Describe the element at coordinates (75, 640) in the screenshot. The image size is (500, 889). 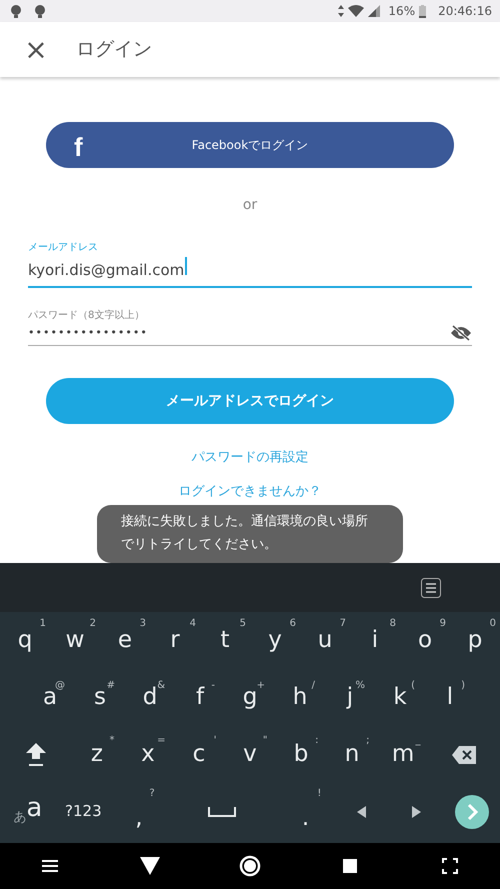
I see `keyboard-key: w 2` at that location.